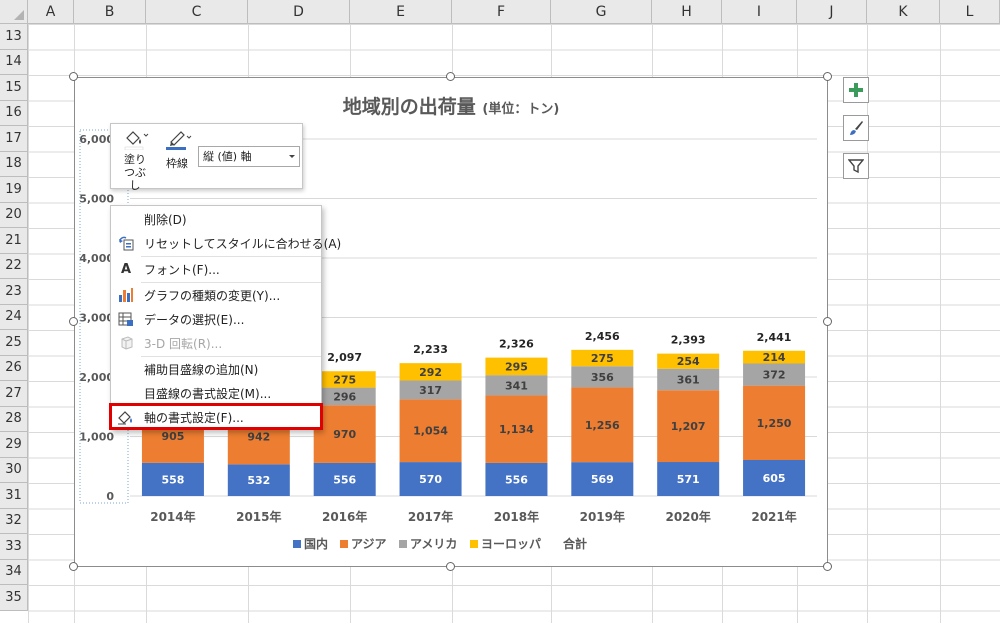  I want to click on brush-icon, so click(856, 128).